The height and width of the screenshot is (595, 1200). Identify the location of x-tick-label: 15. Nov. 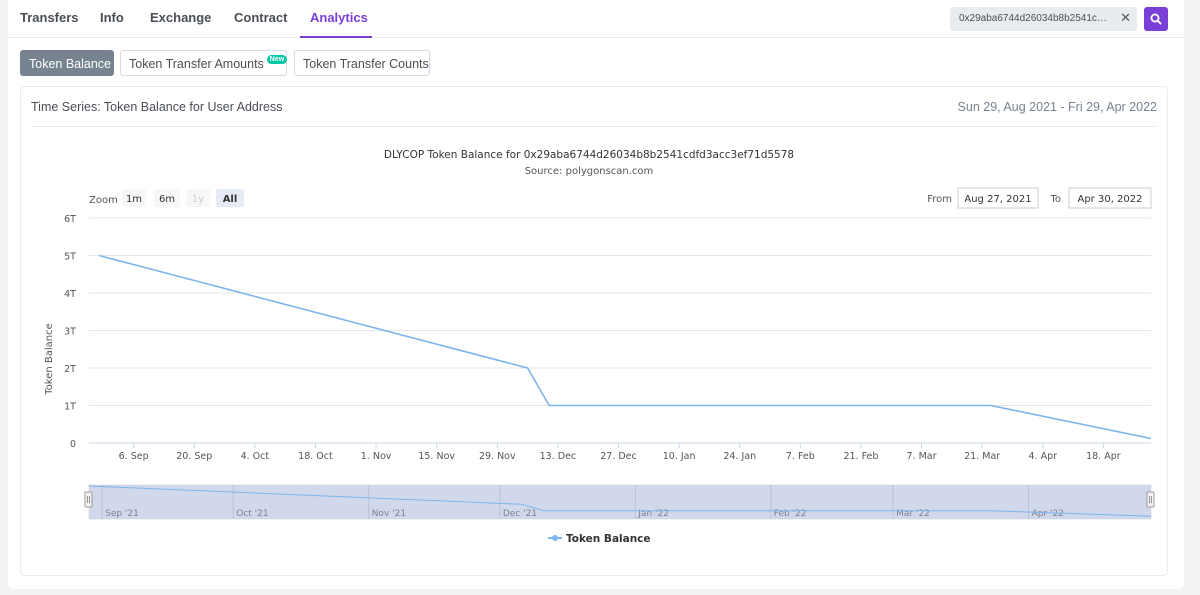
(436, 456).